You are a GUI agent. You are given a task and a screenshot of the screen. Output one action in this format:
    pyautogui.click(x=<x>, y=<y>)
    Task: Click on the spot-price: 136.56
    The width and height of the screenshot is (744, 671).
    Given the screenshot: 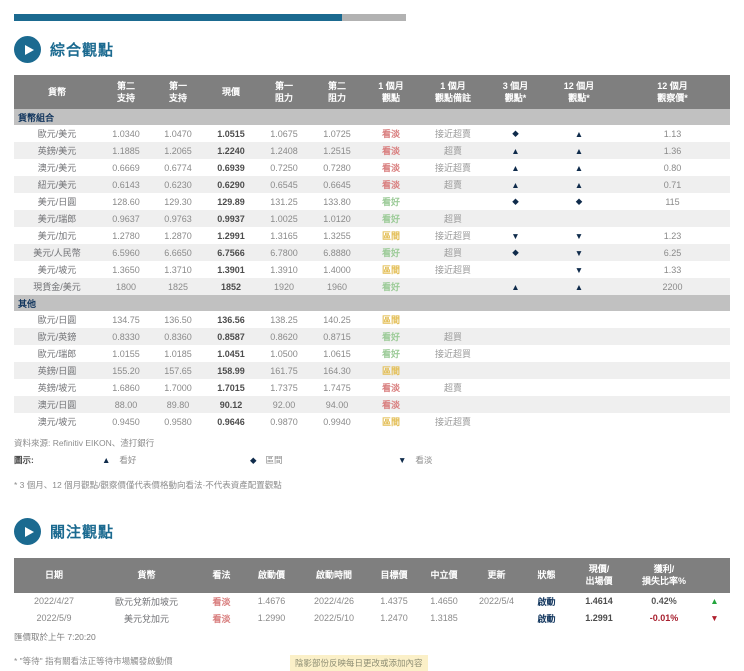 What is the action you would take?
    pyautogui.click(x=231, y=319)
    